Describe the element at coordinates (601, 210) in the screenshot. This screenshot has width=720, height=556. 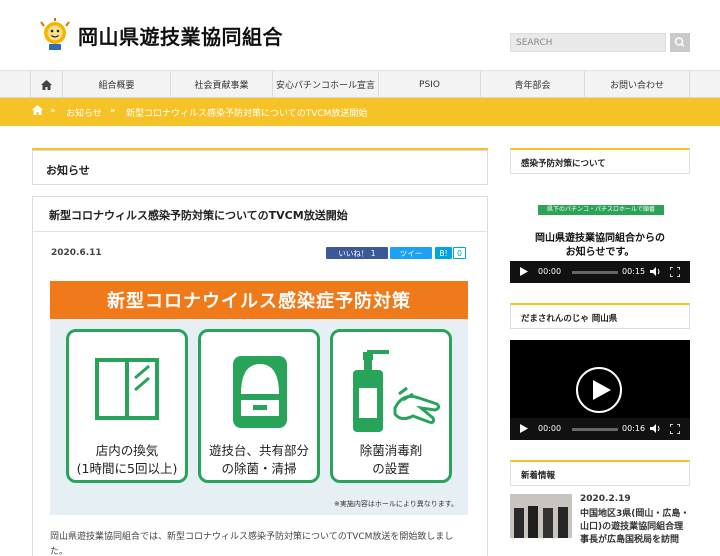
I see `video-tag: 県下のパチンコ・パチスロホールで順番` at that location.